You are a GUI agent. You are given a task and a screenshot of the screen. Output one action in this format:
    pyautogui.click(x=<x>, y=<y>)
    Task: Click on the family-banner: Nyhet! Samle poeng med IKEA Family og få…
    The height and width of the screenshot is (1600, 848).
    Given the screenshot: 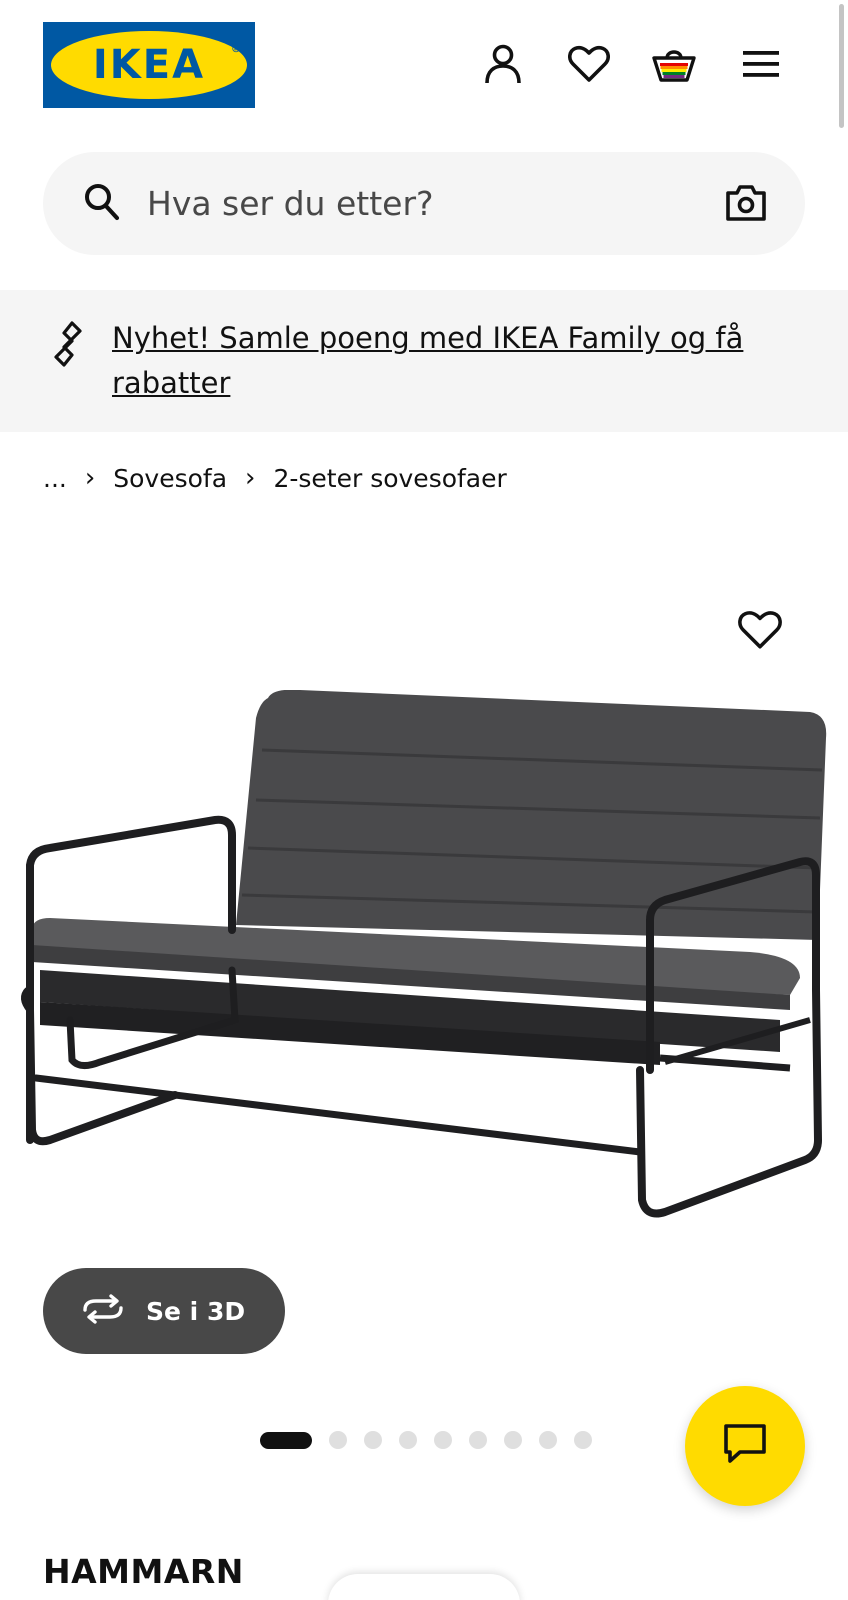 What is the action you would take?
    pyautogui.click(x=424, y=361)
    